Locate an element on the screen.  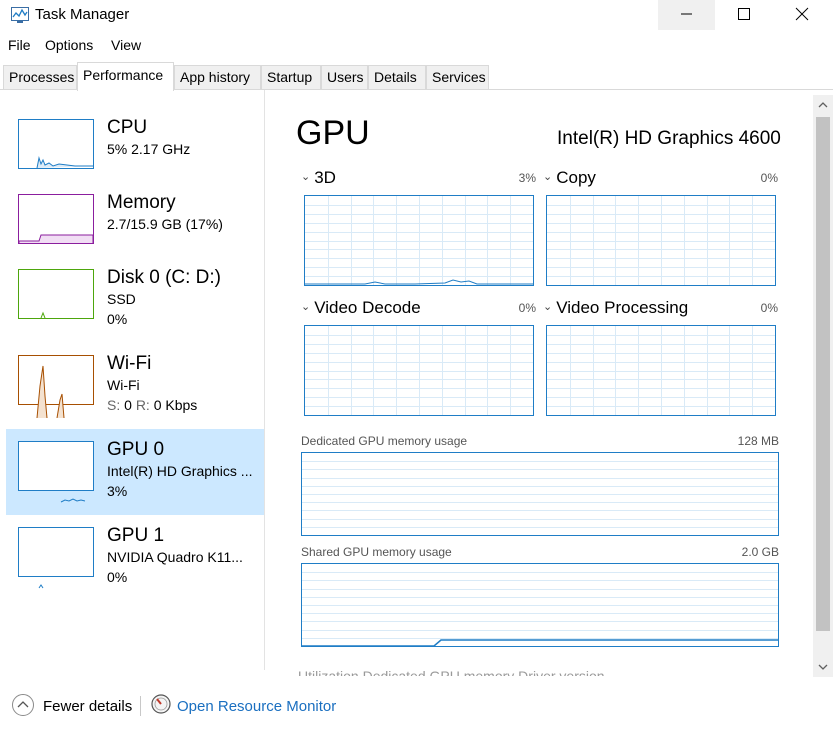
memory-thumbnail-graph is located at coordinates (56, 219).